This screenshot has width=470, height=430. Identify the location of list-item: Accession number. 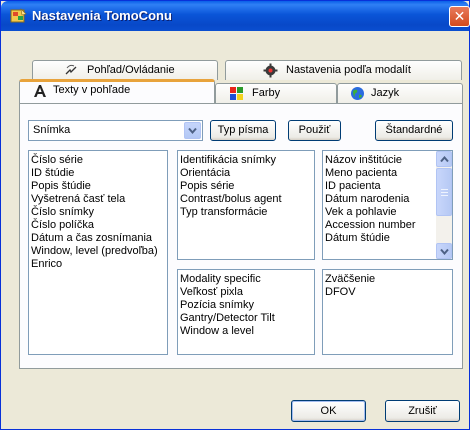
(388, 225).